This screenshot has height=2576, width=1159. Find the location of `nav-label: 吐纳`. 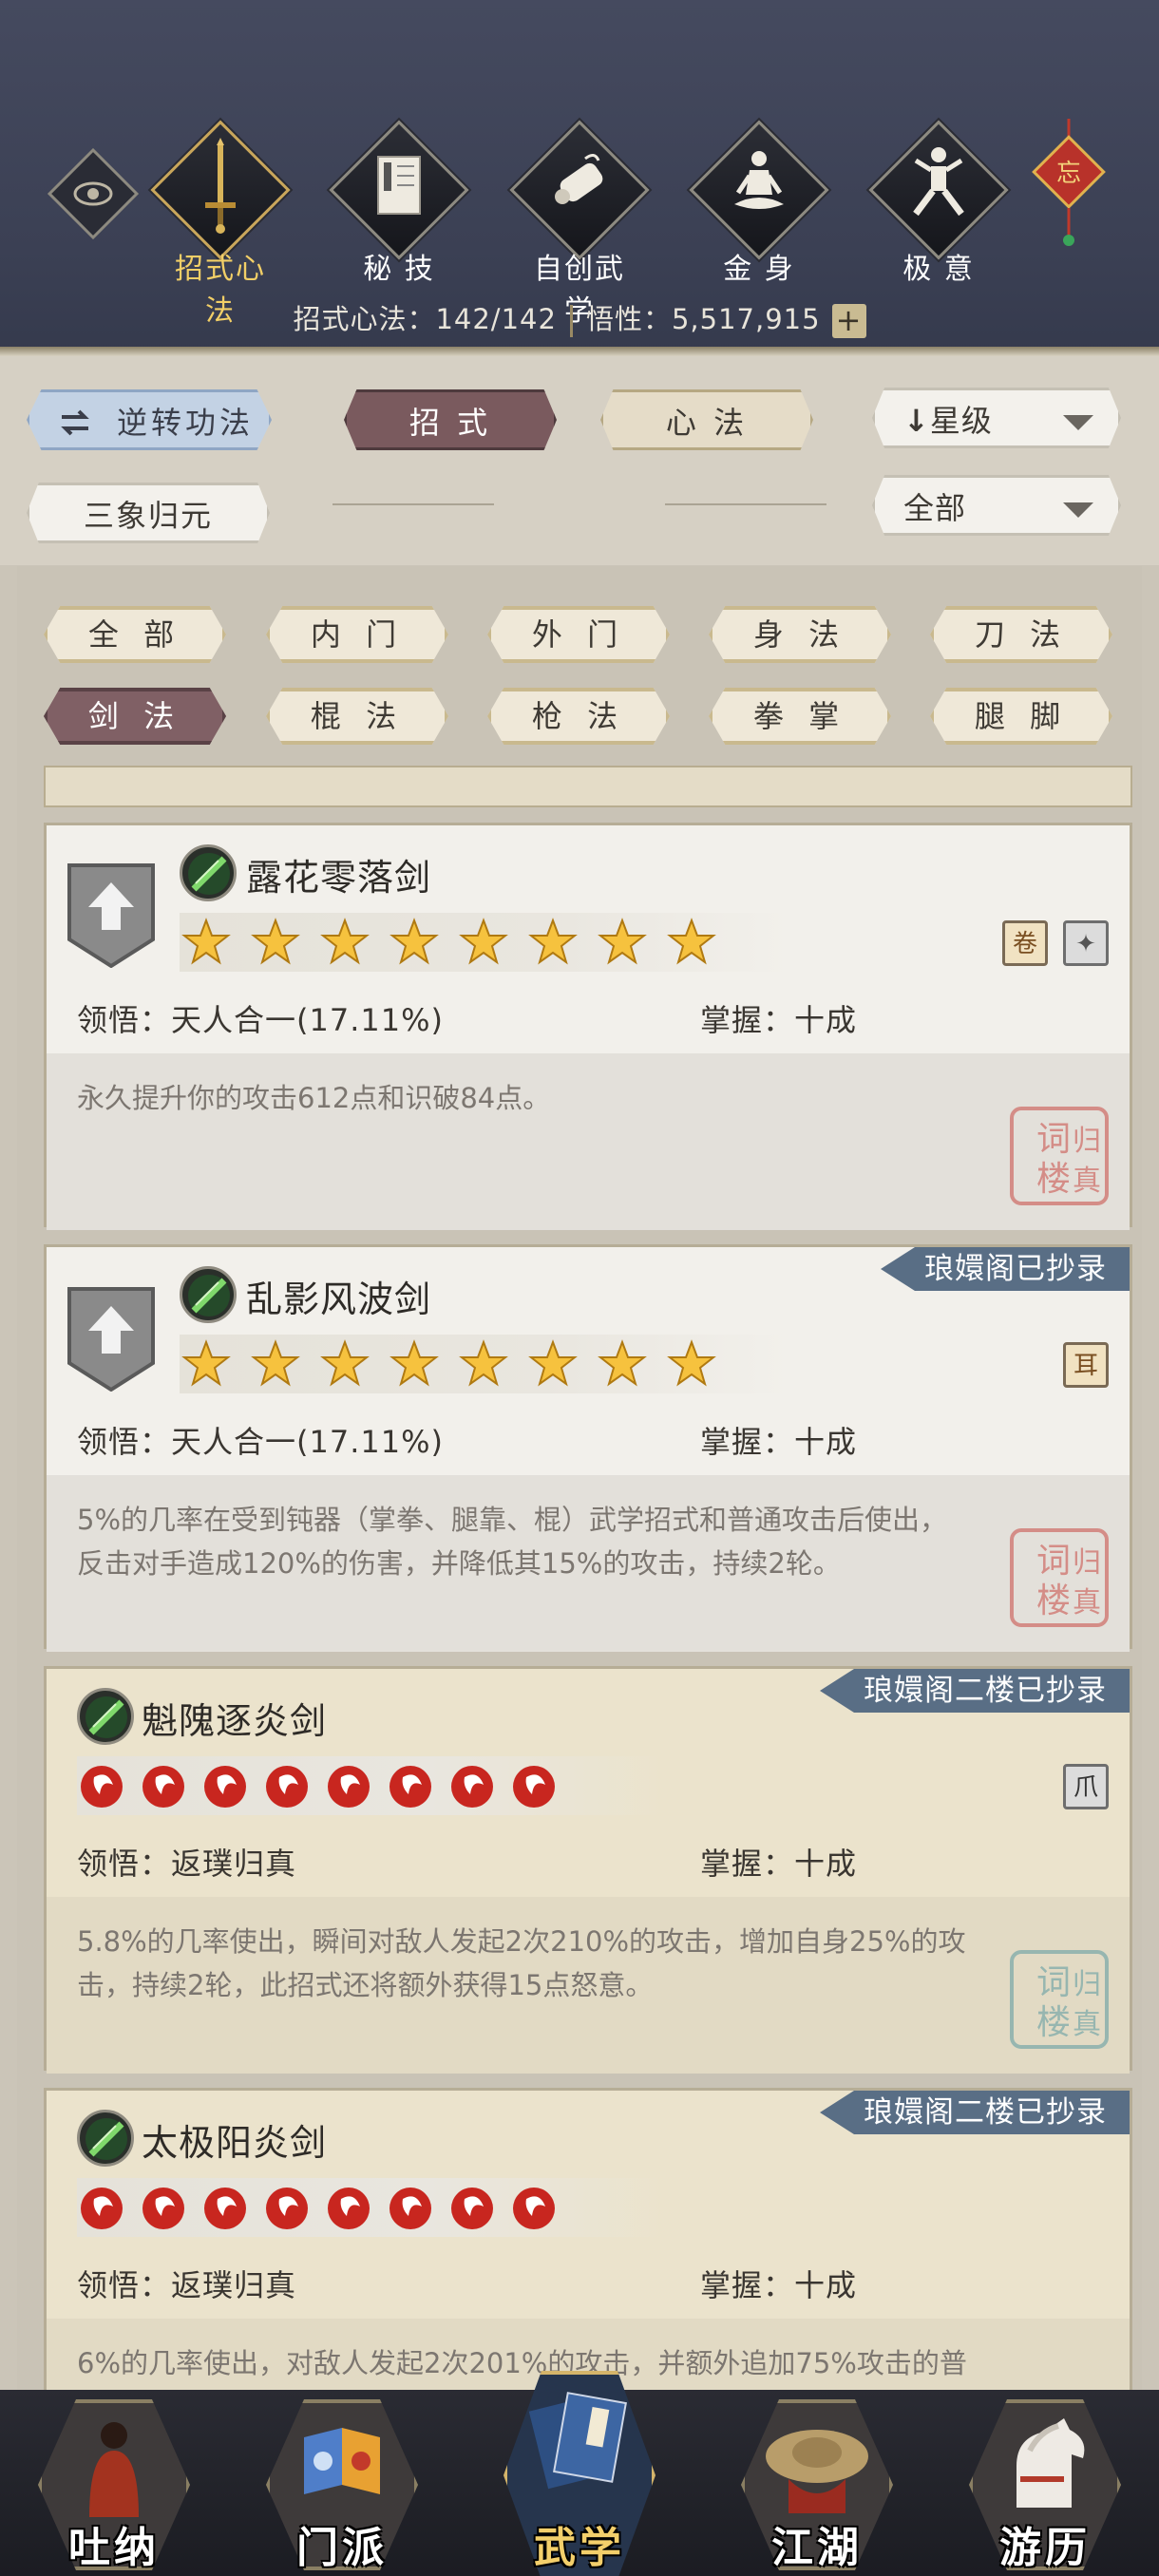

nav-label: 吐纳 is located at coordinates (114, 2548).